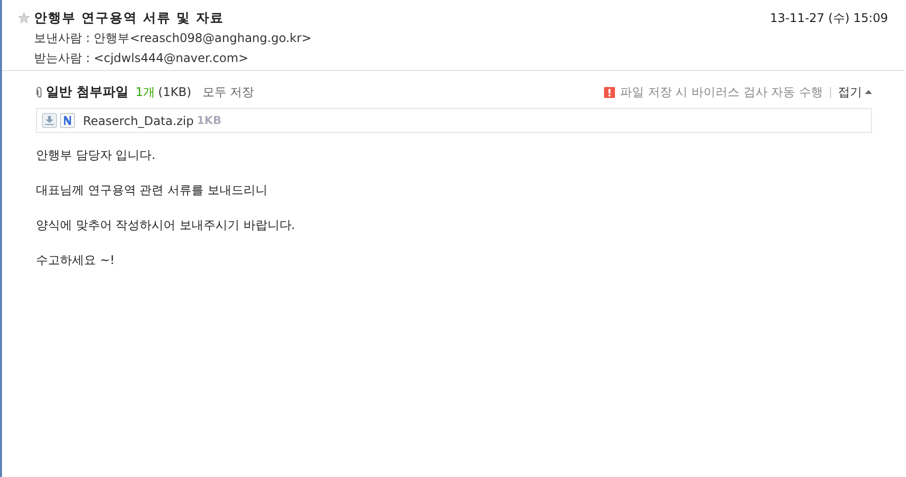 The height and width of the screenshot is (477, 906). What do you see at coordinates (203, 38) in the screenshot?
I see `sender-address: 안행부<reasch098@anghang.go.kr>` at bounding box center [203, 38].